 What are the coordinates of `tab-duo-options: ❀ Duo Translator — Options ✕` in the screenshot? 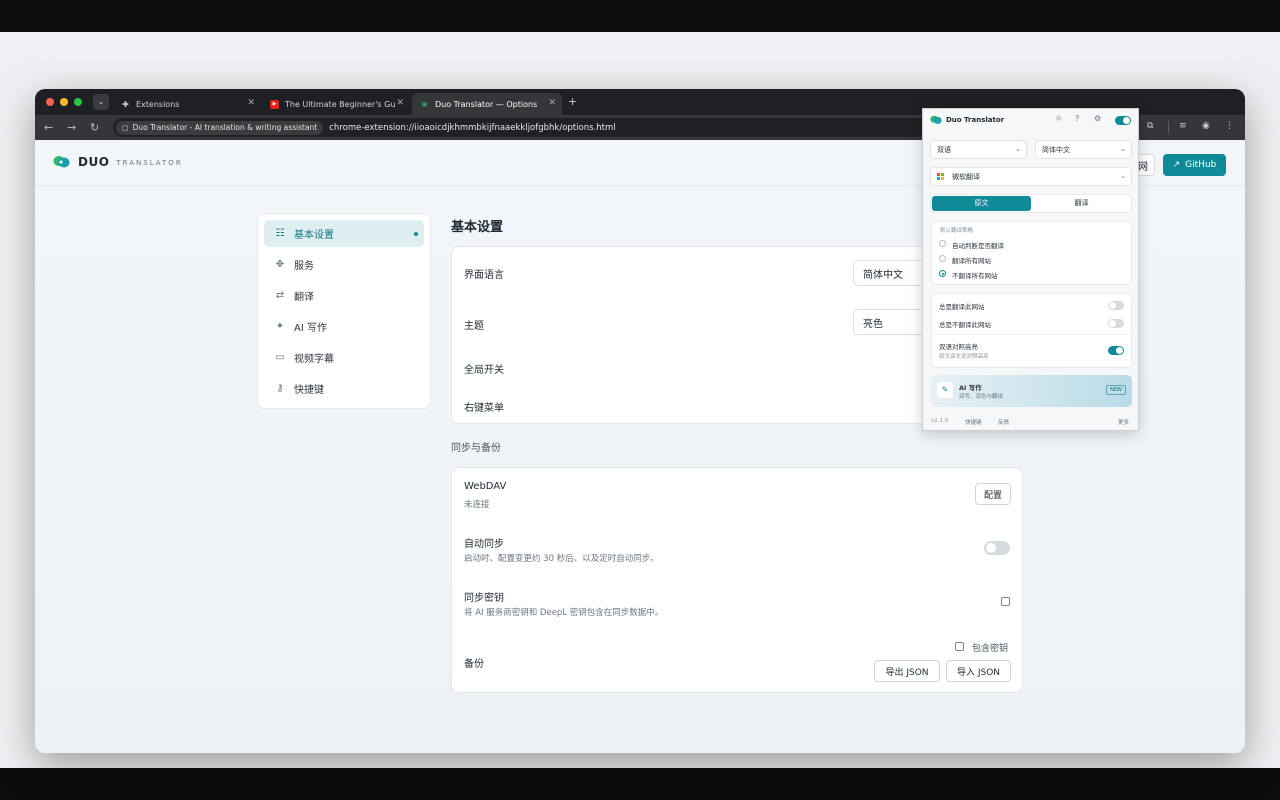 It's located at (487, 104).